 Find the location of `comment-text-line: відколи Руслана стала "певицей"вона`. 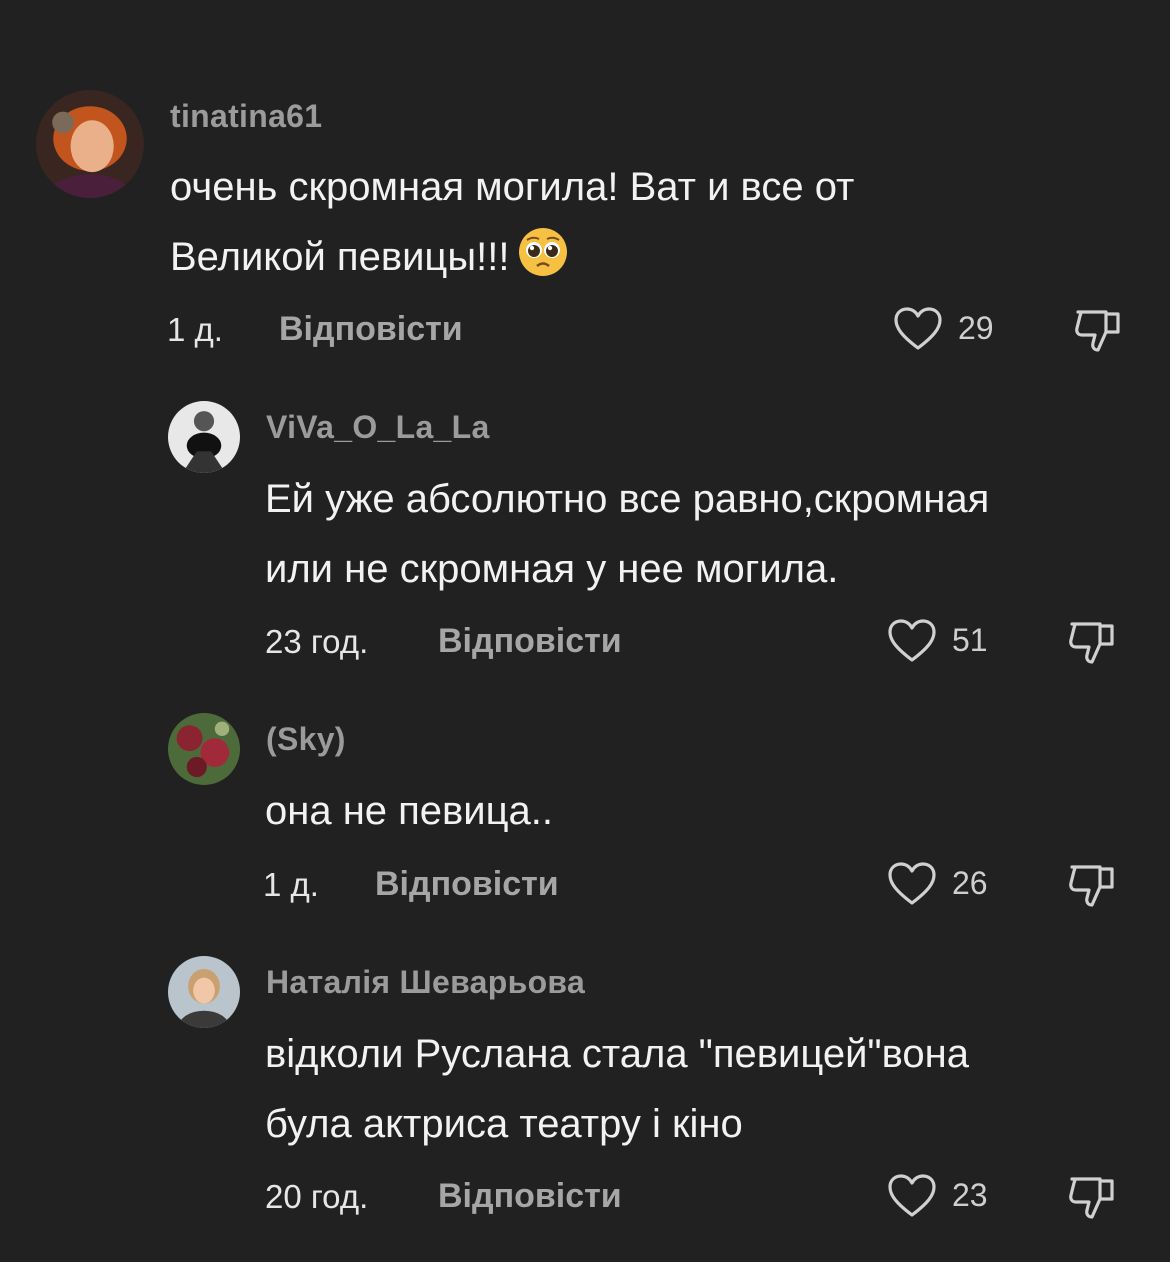

comment-text-line: відколи Руслана стала "певицей"вона is located at coordinates (617, 1054).